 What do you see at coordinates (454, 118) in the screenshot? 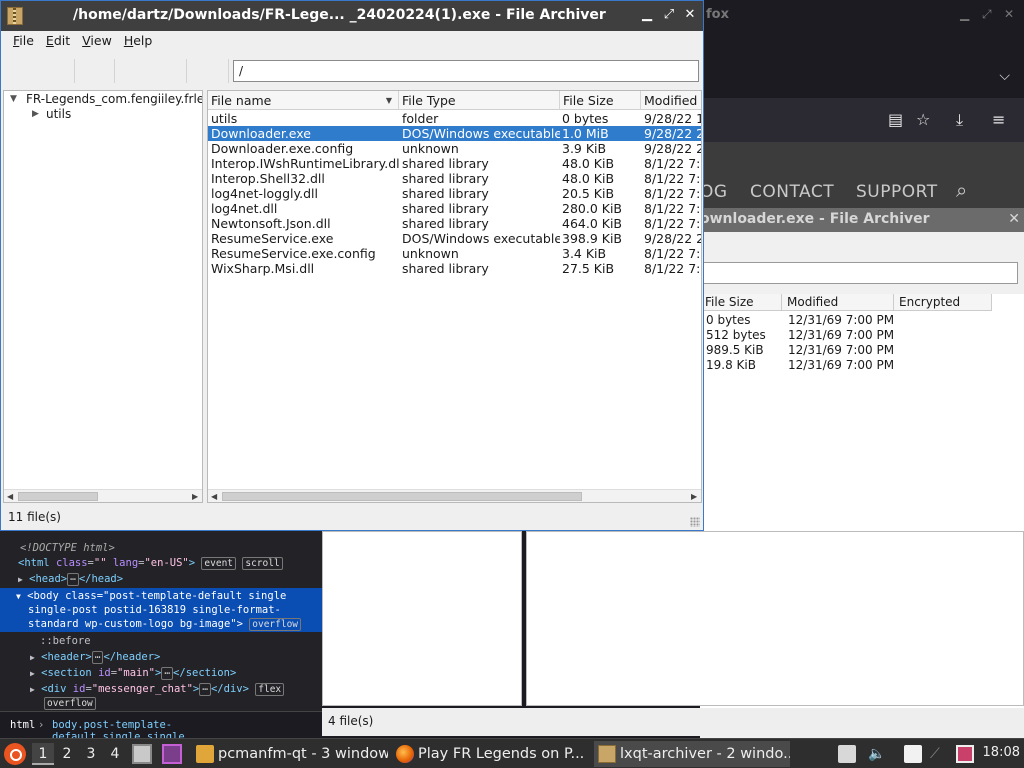
I see `file-row: utils folder 0 bytes 9/28/22 1` at bounding box center [454, 118].